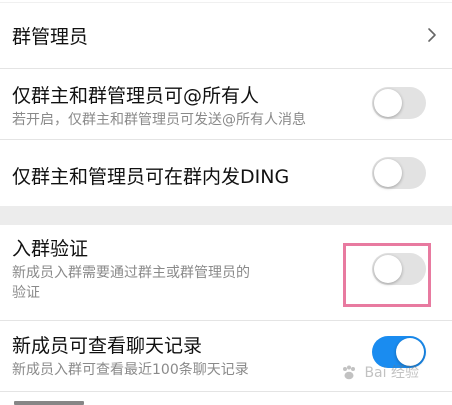 This screenshot has width=452, height=405. I want to click on at-all-toggle, so click(399, 103).